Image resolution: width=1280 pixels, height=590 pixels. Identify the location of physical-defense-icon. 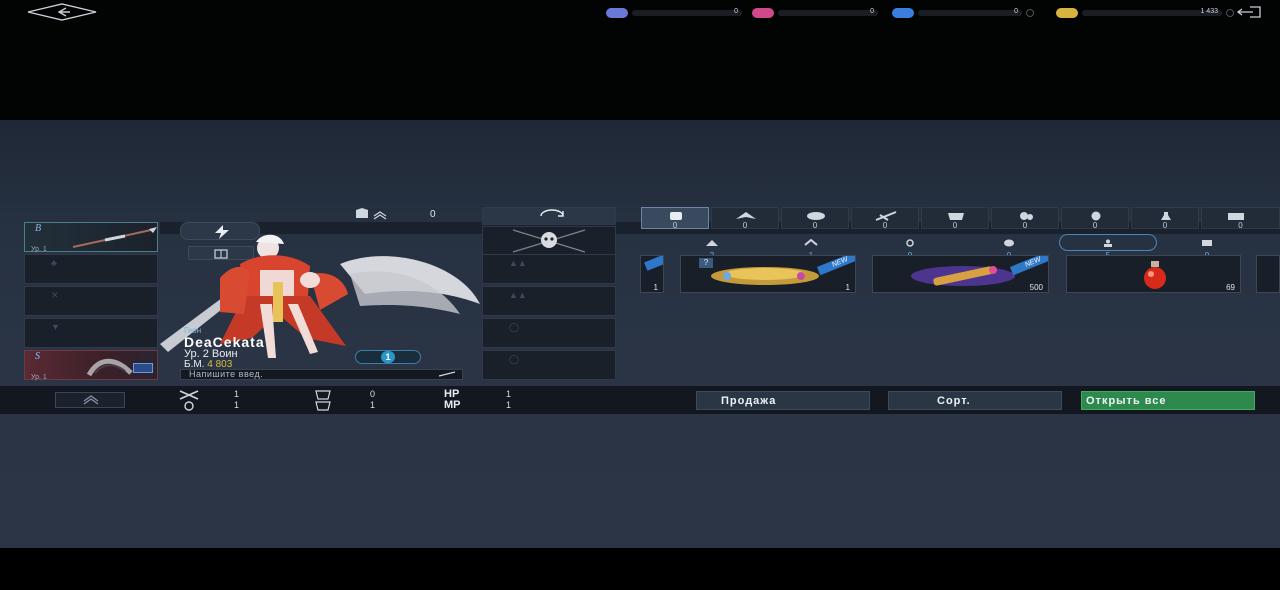
(323, 395).